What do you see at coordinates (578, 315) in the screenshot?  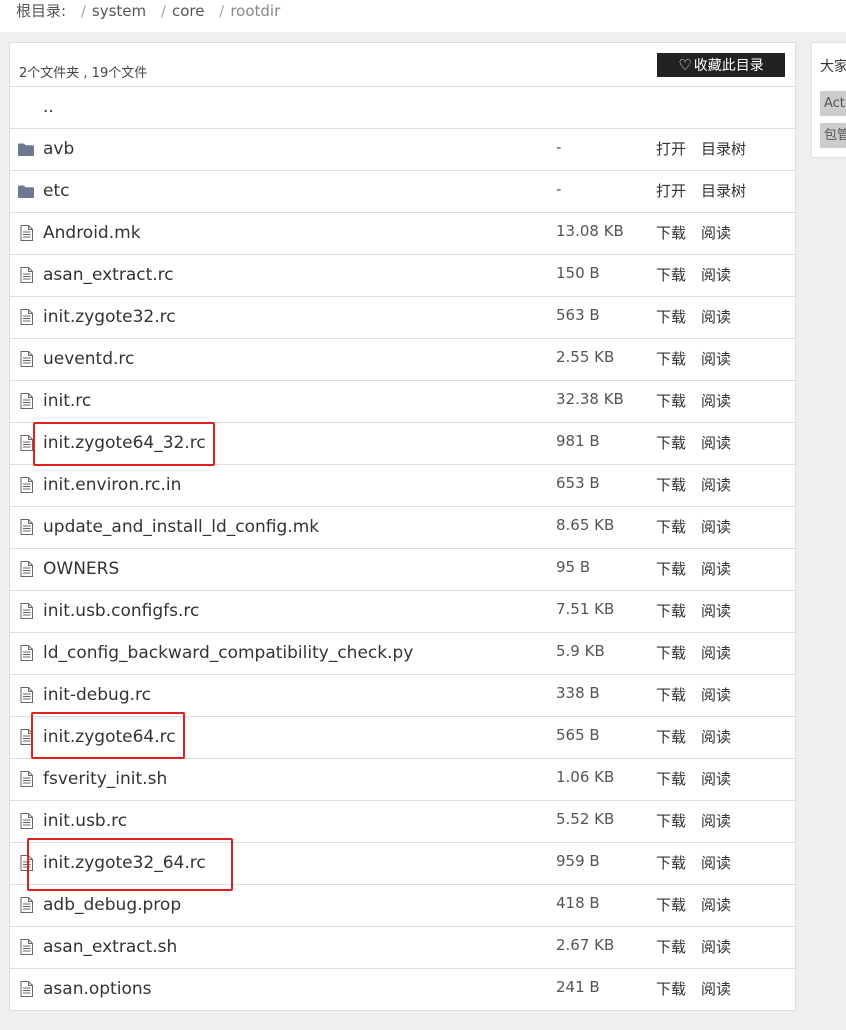 I see `item-size: 563 B` at bounding box center [578, 315].